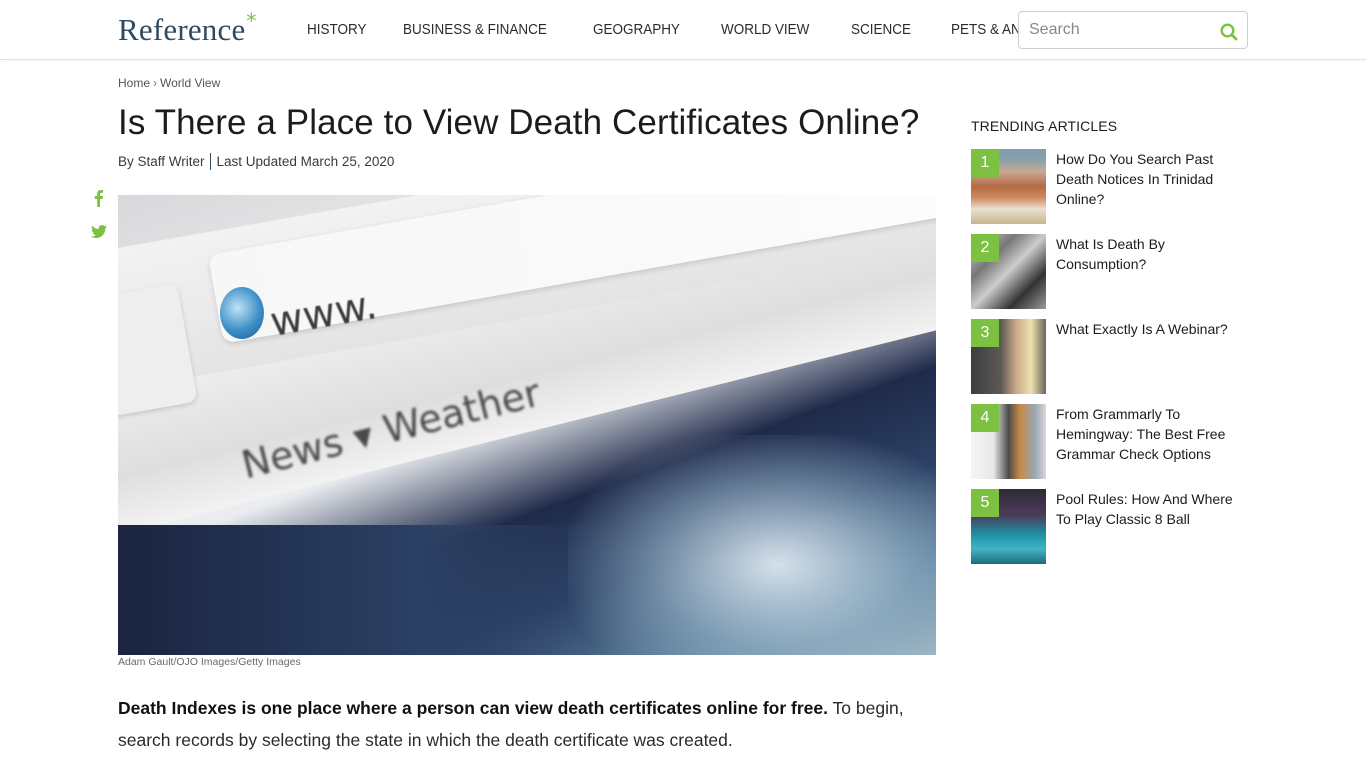  Describe the element at coordinates (1229, 32) in the screenshot. I see `search-icon` at that location.